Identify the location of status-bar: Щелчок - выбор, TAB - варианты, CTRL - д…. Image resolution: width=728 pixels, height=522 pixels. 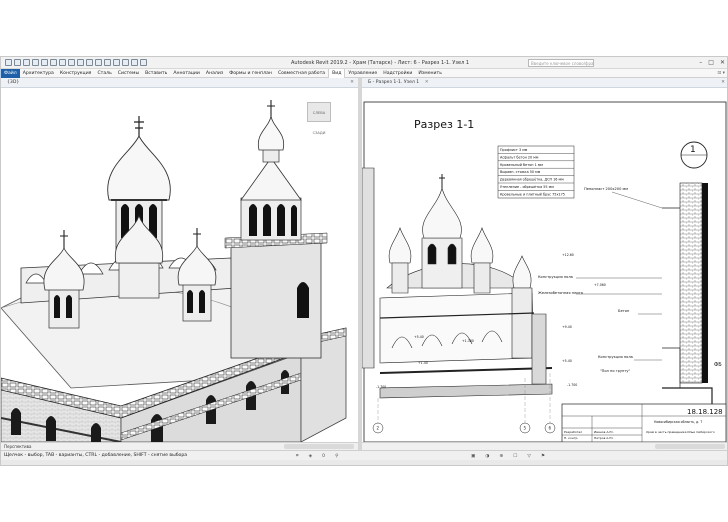
(364, 455).